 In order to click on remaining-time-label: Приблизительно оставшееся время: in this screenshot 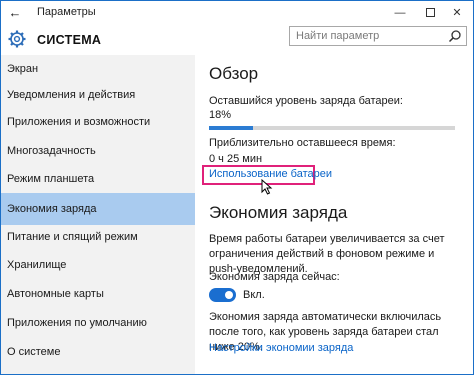, I will do `click(302, 143)`.